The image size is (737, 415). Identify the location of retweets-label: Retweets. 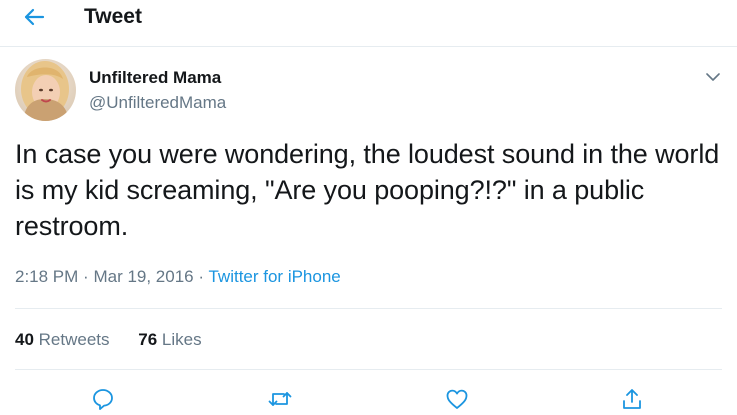
(74, 339).